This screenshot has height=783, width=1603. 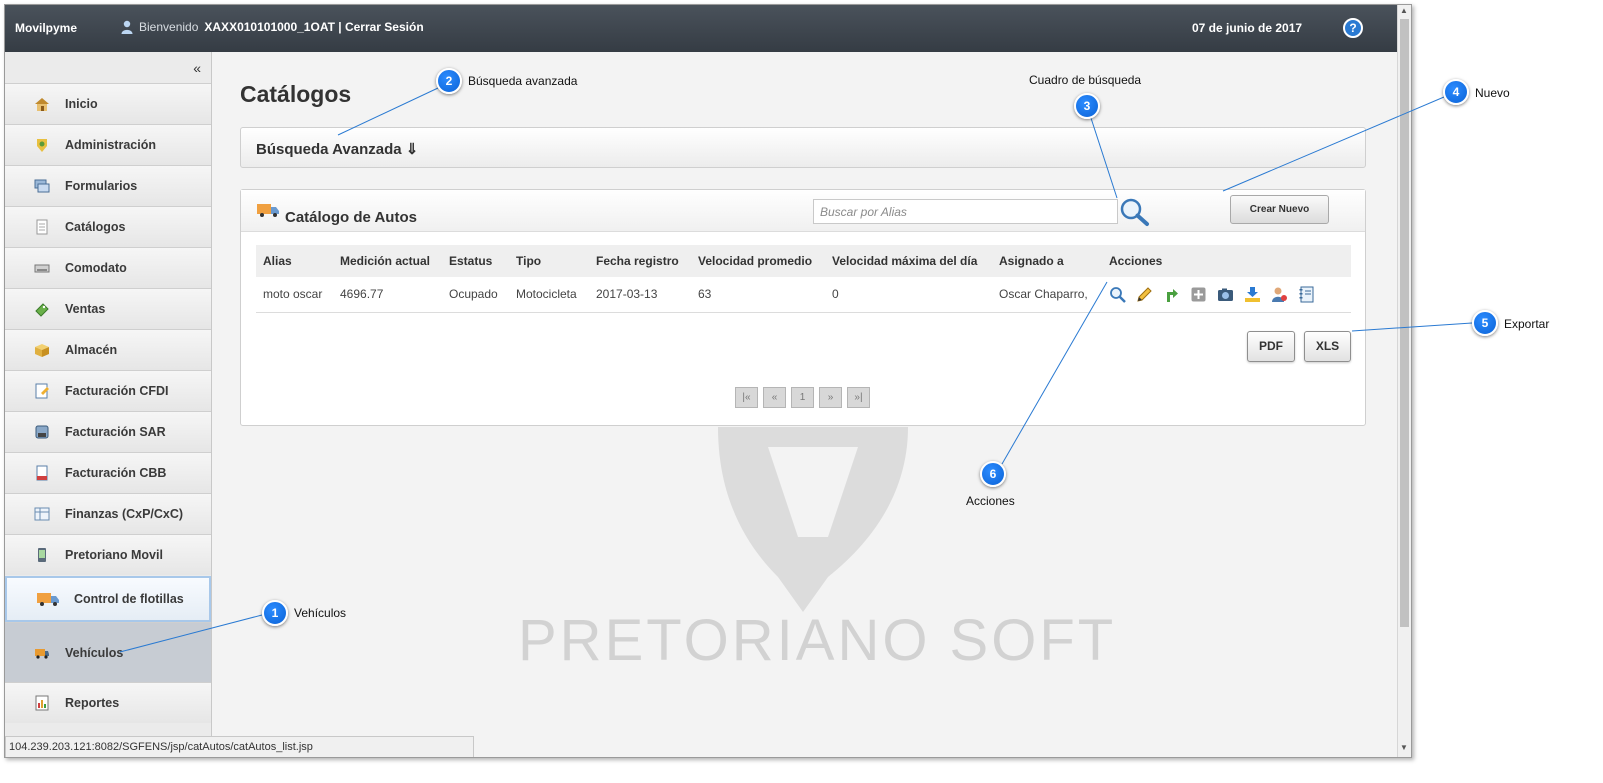 What do you see at coordinates (294, 295) in the screenshot?
I see `cell-alias: moto oscar` at bounding box center [294, 295].